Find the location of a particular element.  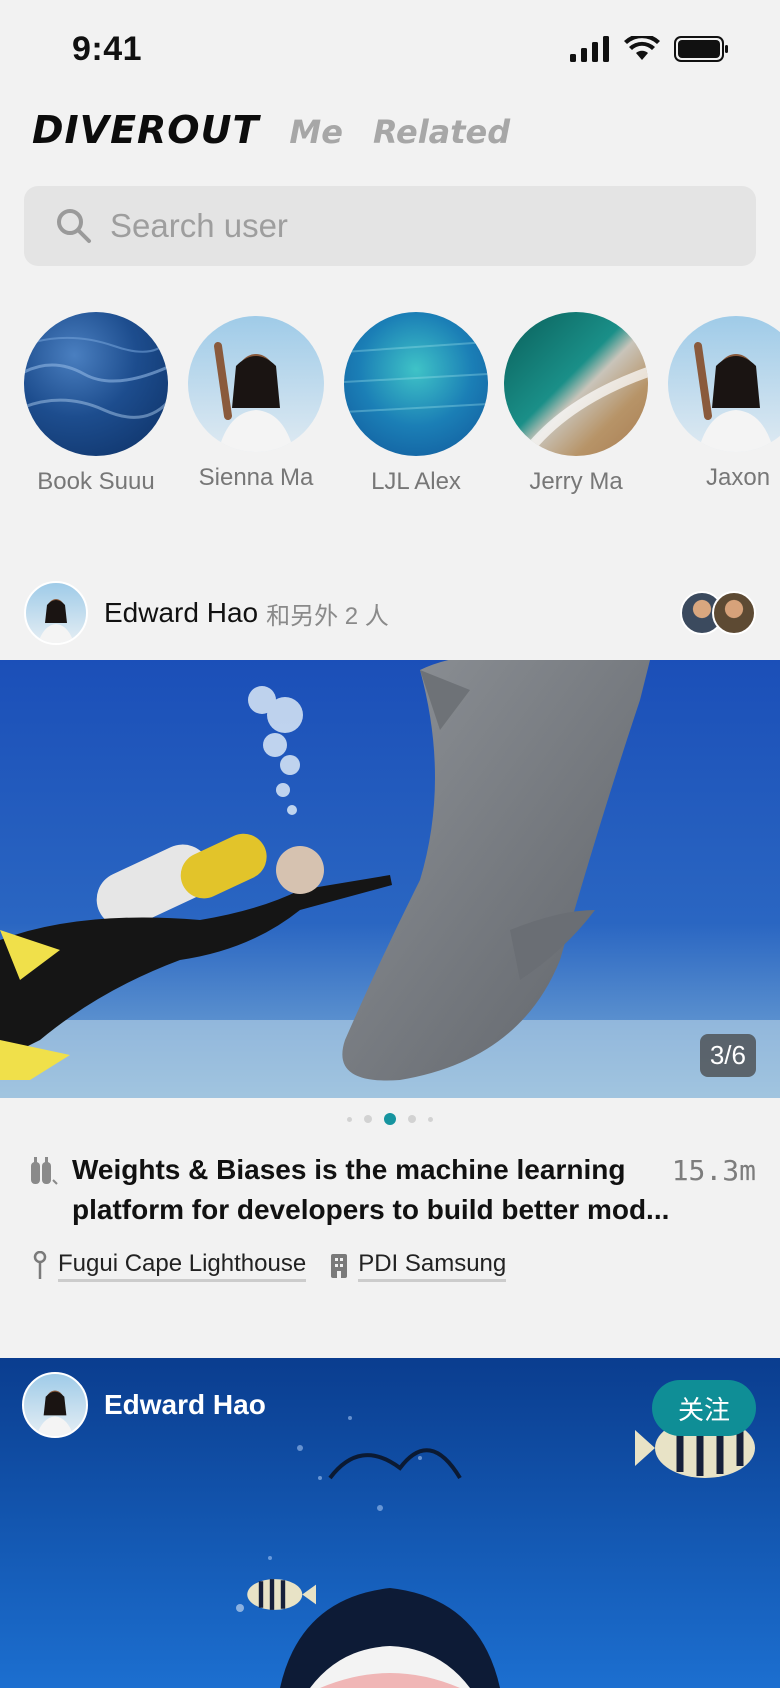

header: DIVEROUT Me Related is located at coordinates (271, 130).